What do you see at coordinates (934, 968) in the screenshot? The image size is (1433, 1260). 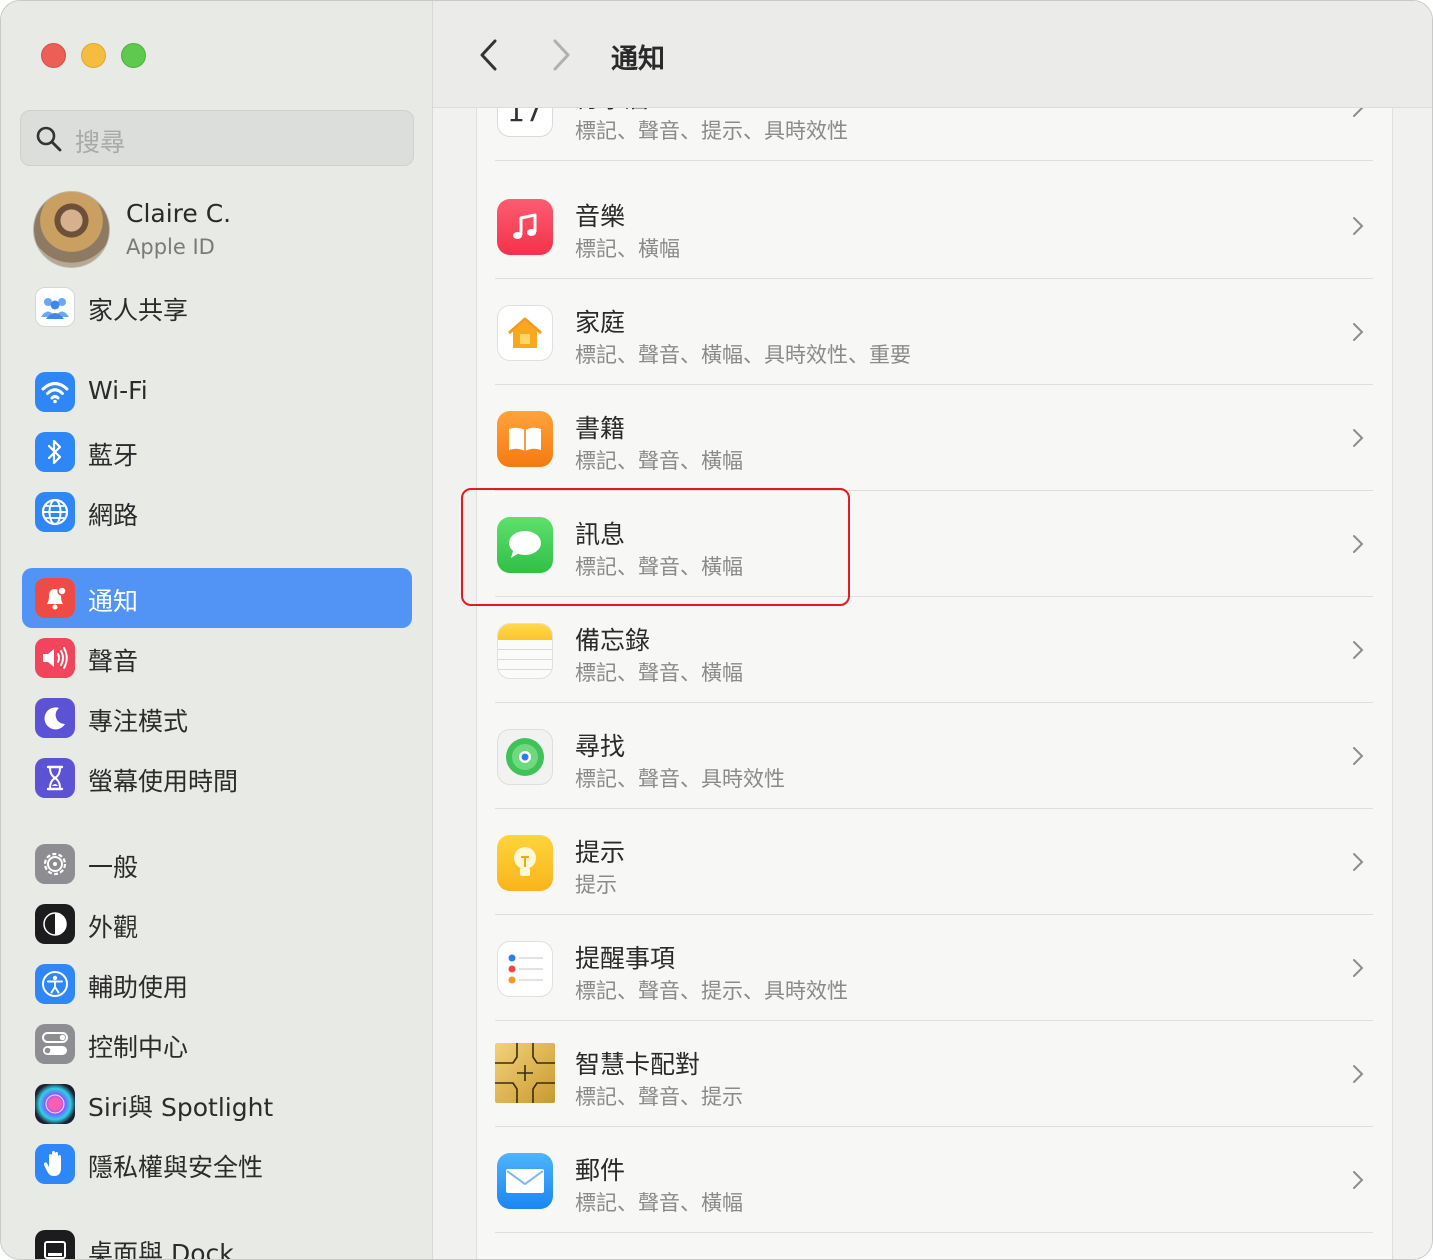 I see `app-row-reminders: 提醒事項 標記、聲音、提示、具時效性` at bounding box center [934, 968].